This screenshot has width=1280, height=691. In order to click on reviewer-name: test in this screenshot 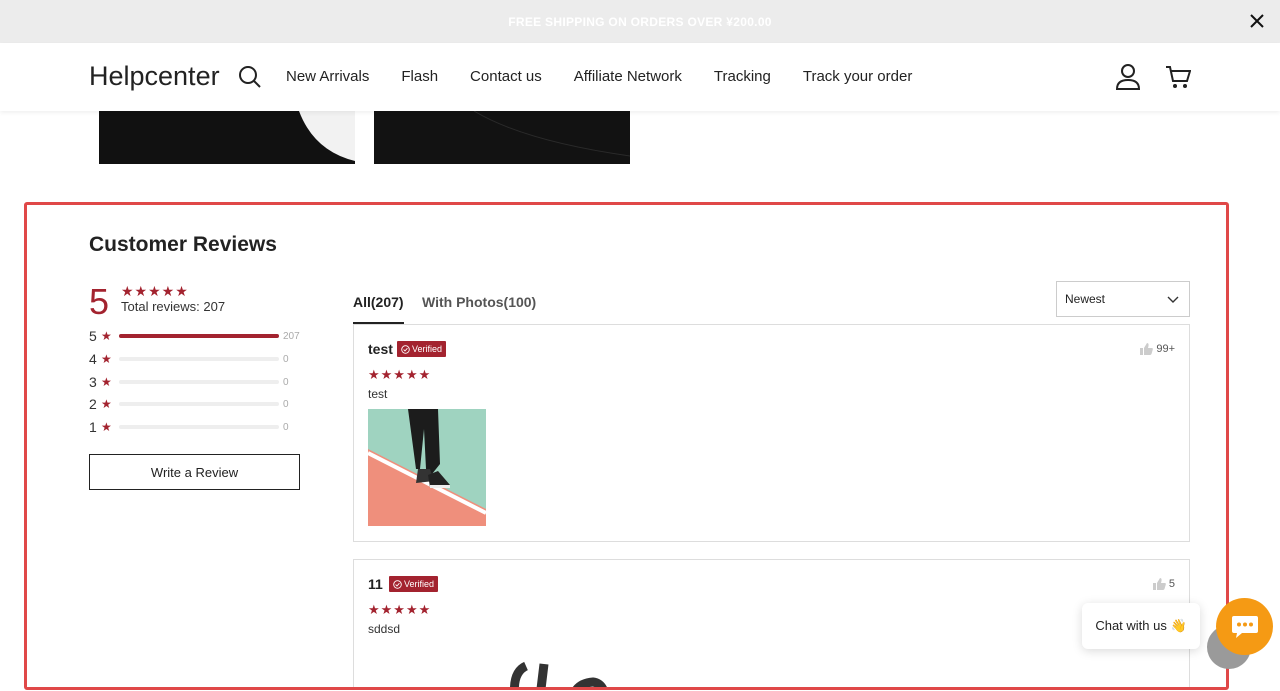, I will do `click(380, 349)`.